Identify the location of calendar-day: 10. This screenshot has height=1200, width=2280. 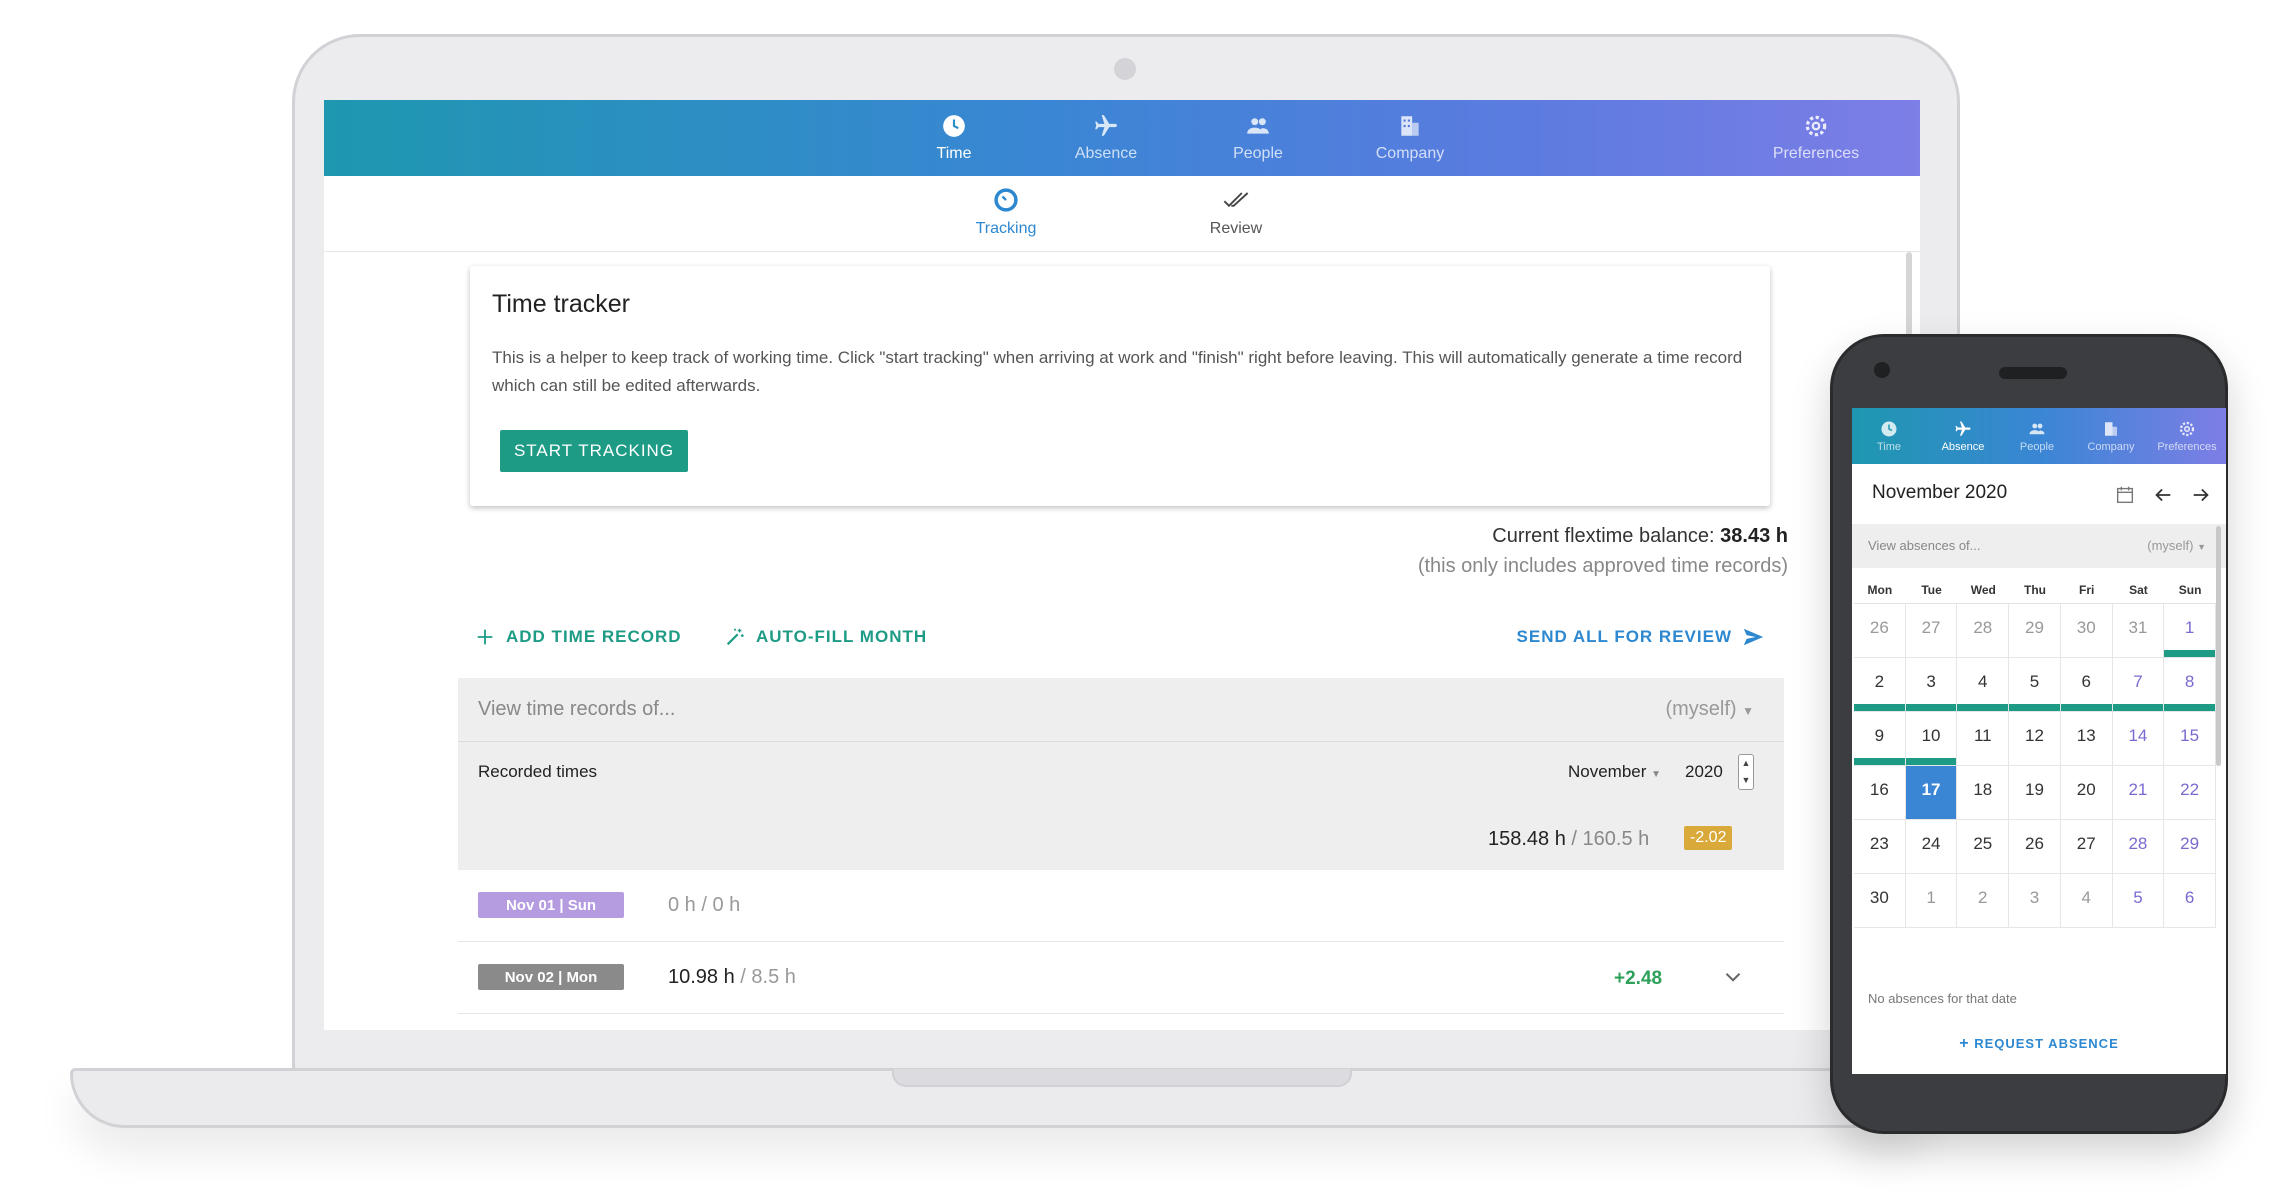
(1931, 739).